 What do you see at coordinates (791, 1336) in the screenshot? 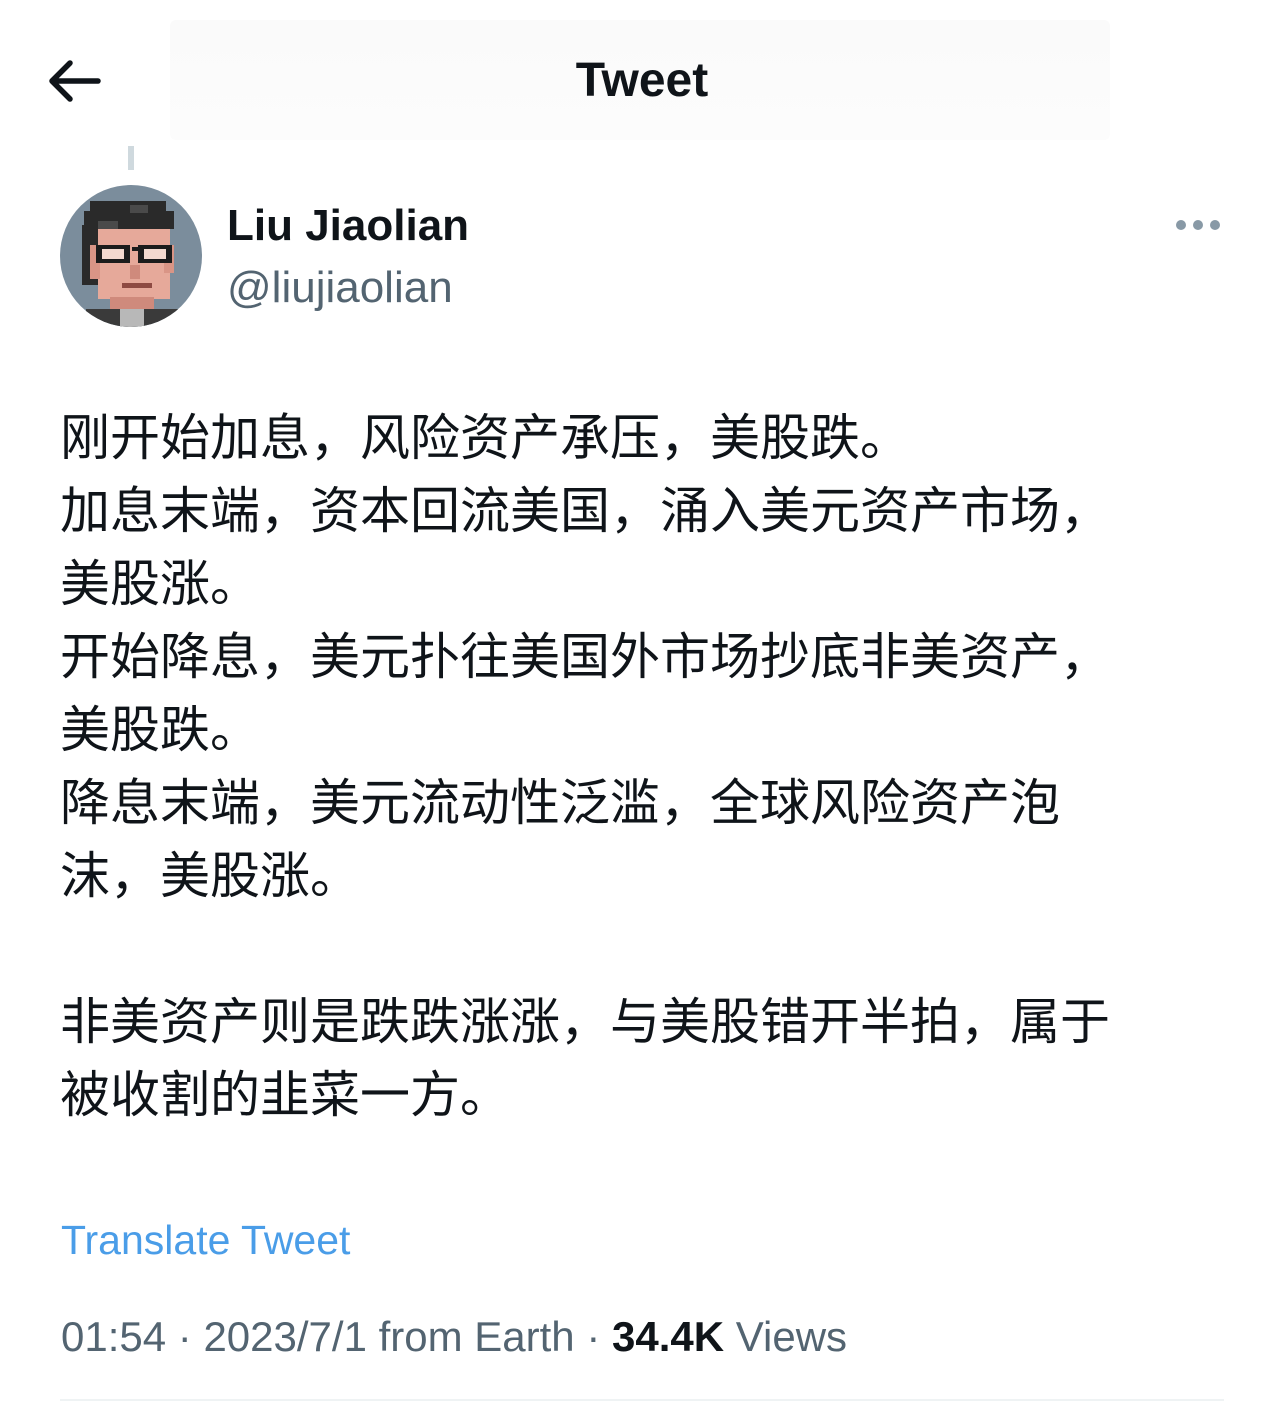
I see `views-label: Views` at bounding box center [791, 1336].